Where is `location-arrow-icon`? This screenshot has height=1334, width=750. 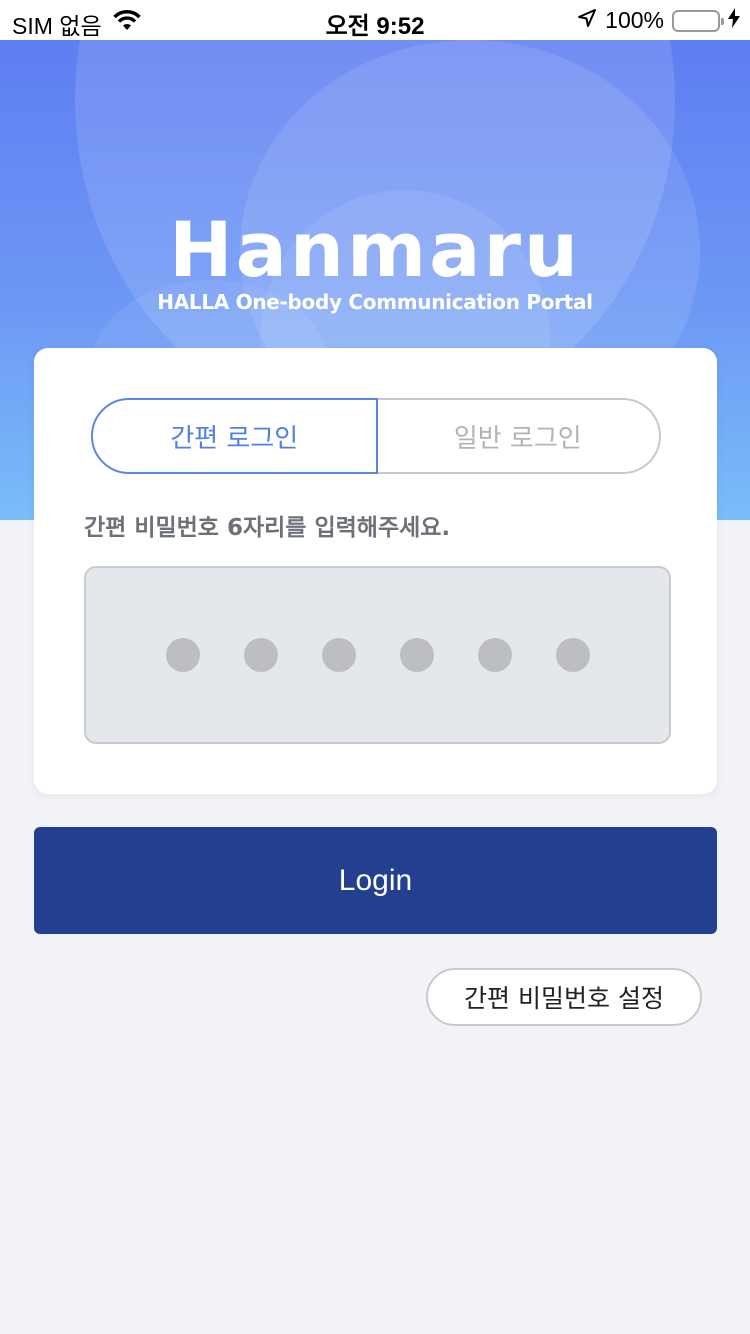 location-arrow-icon is located at coordinates (587, 20).